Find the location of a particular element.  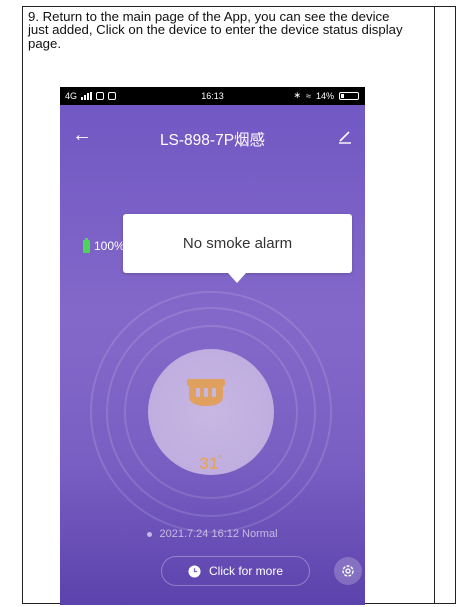

bluetooth-icon: ∗ is located at coordinates (297, 95).